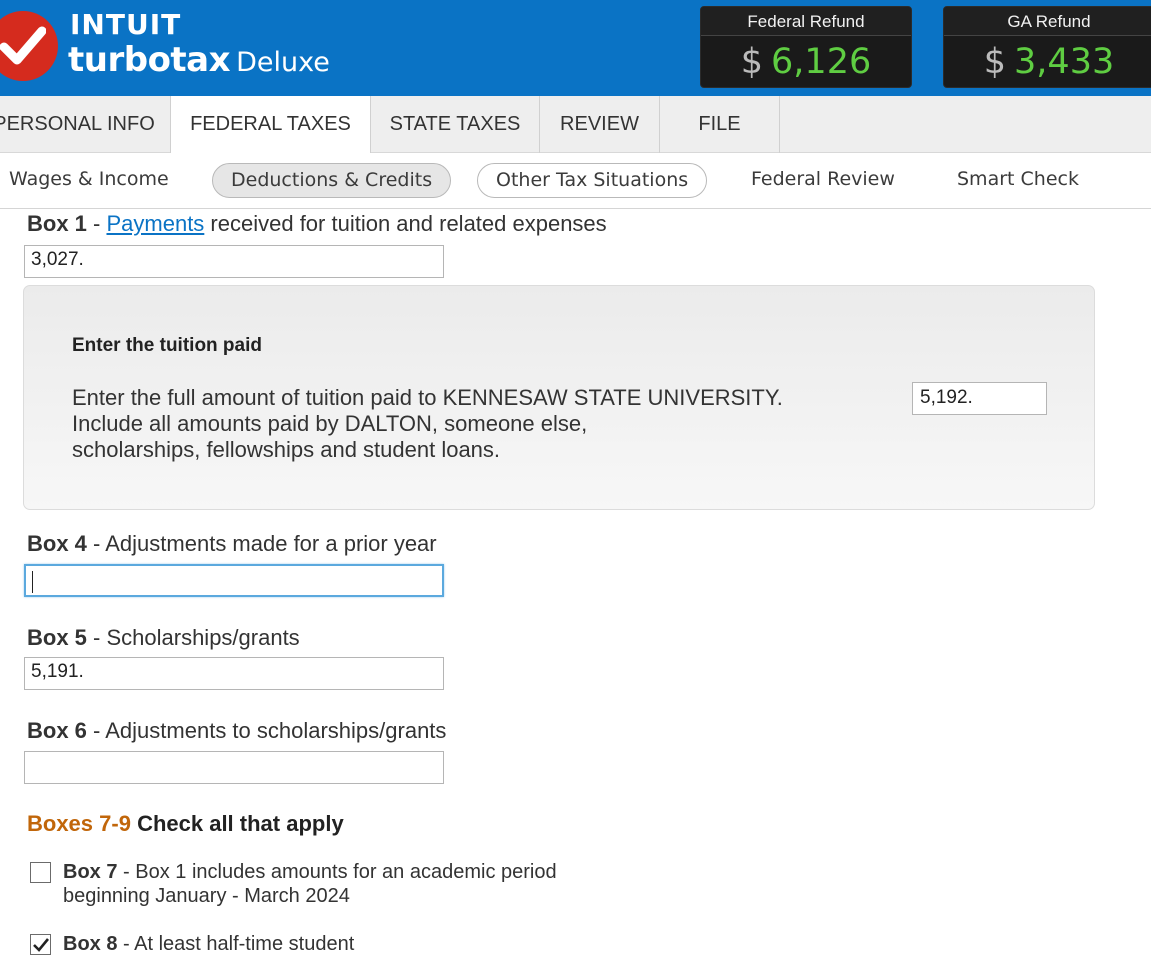  I want to click on tab-review: REVIEW, so click(600, 124).